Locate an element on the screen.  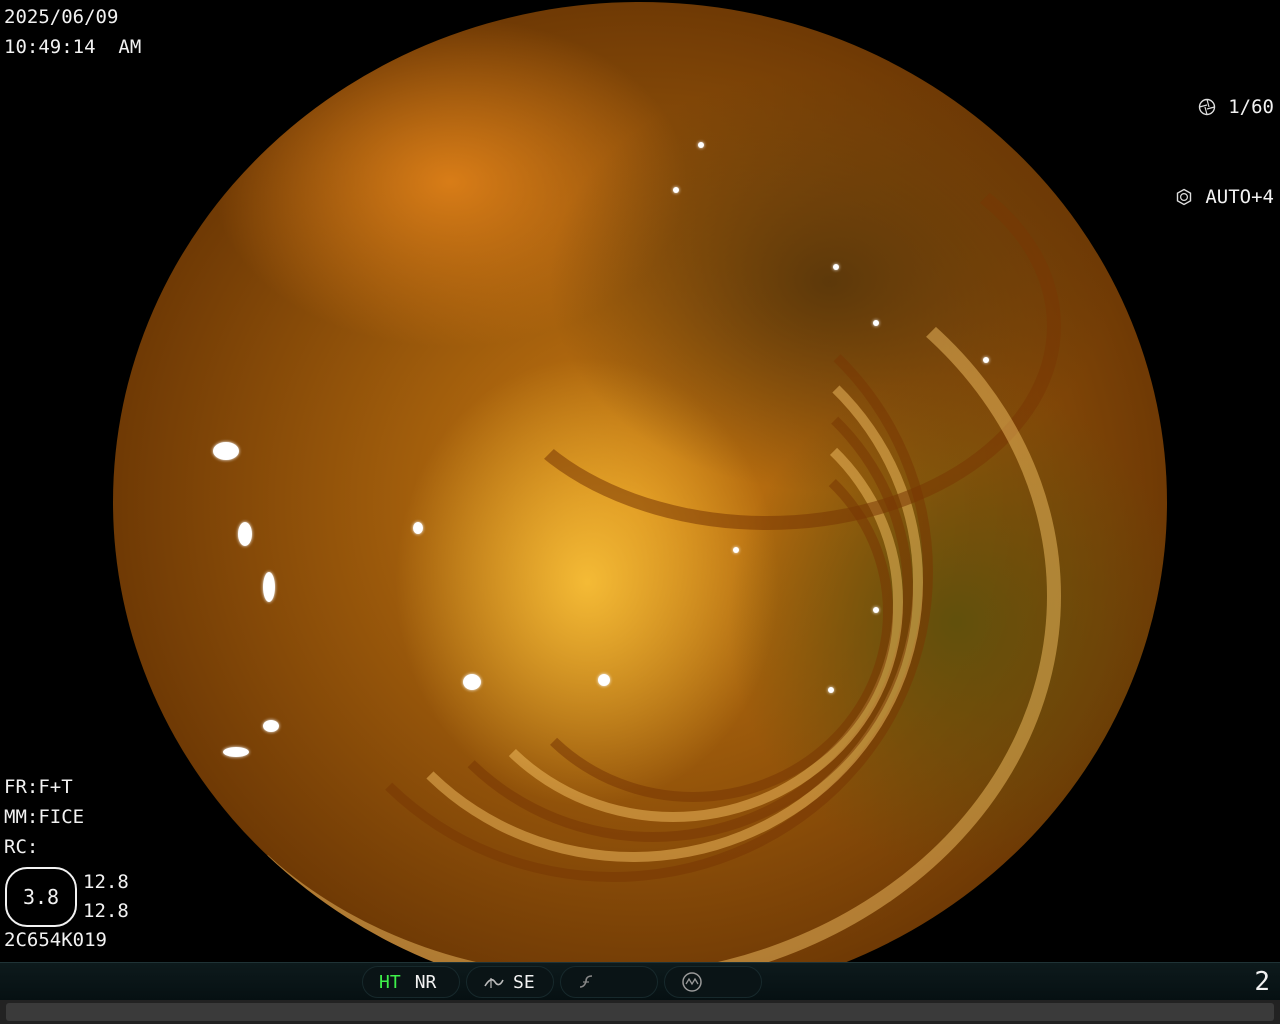
exposure-icon is located at coordinates (1184, 197).